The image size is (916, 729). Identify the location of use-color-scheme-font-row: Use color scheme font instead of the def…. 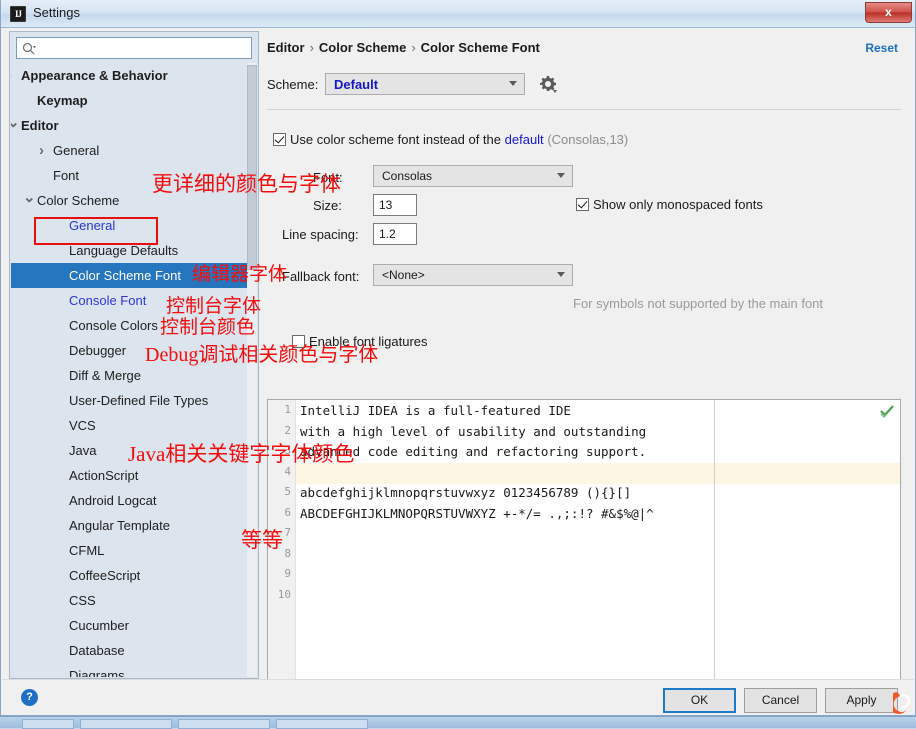
(450, 139).